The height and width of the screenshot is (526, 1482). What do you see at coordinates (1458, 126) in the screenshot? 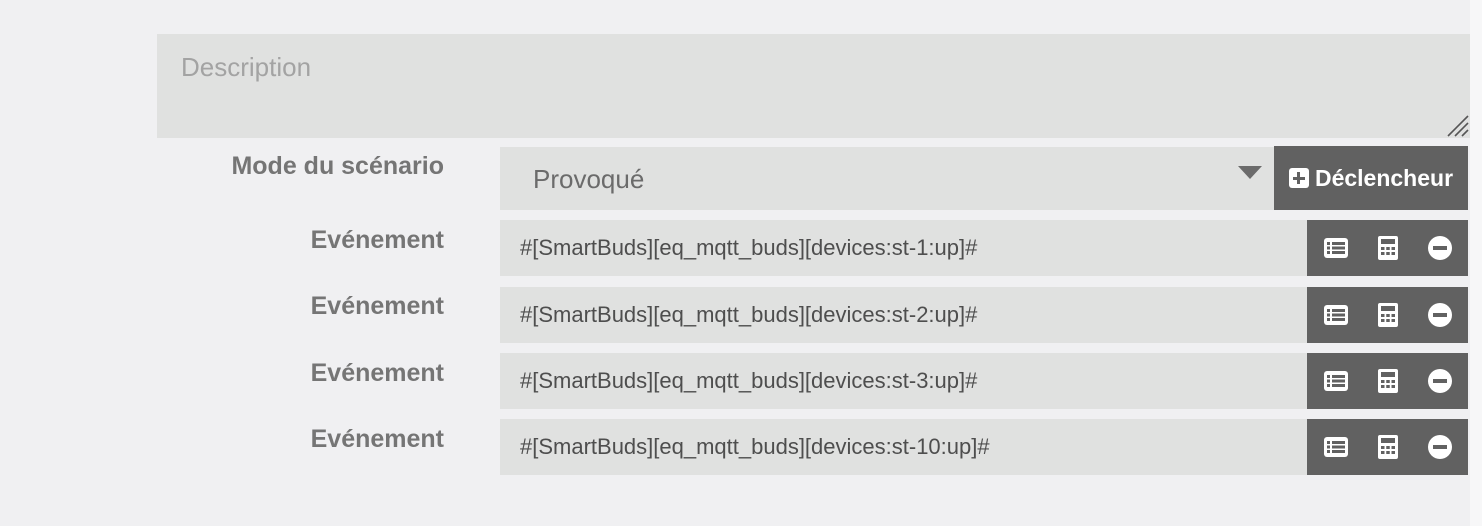
I see `resize-grip-icon` at bounding box center [1458, 126].